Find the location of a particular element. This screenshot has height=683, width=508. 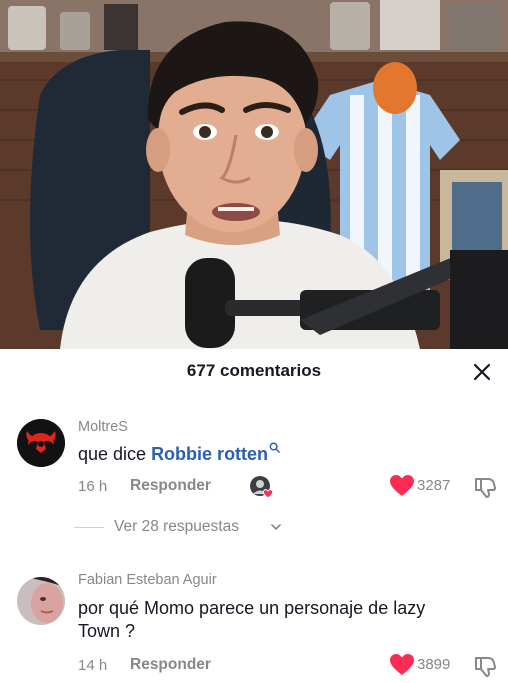

search-icon is located at coordinates (274, 447).